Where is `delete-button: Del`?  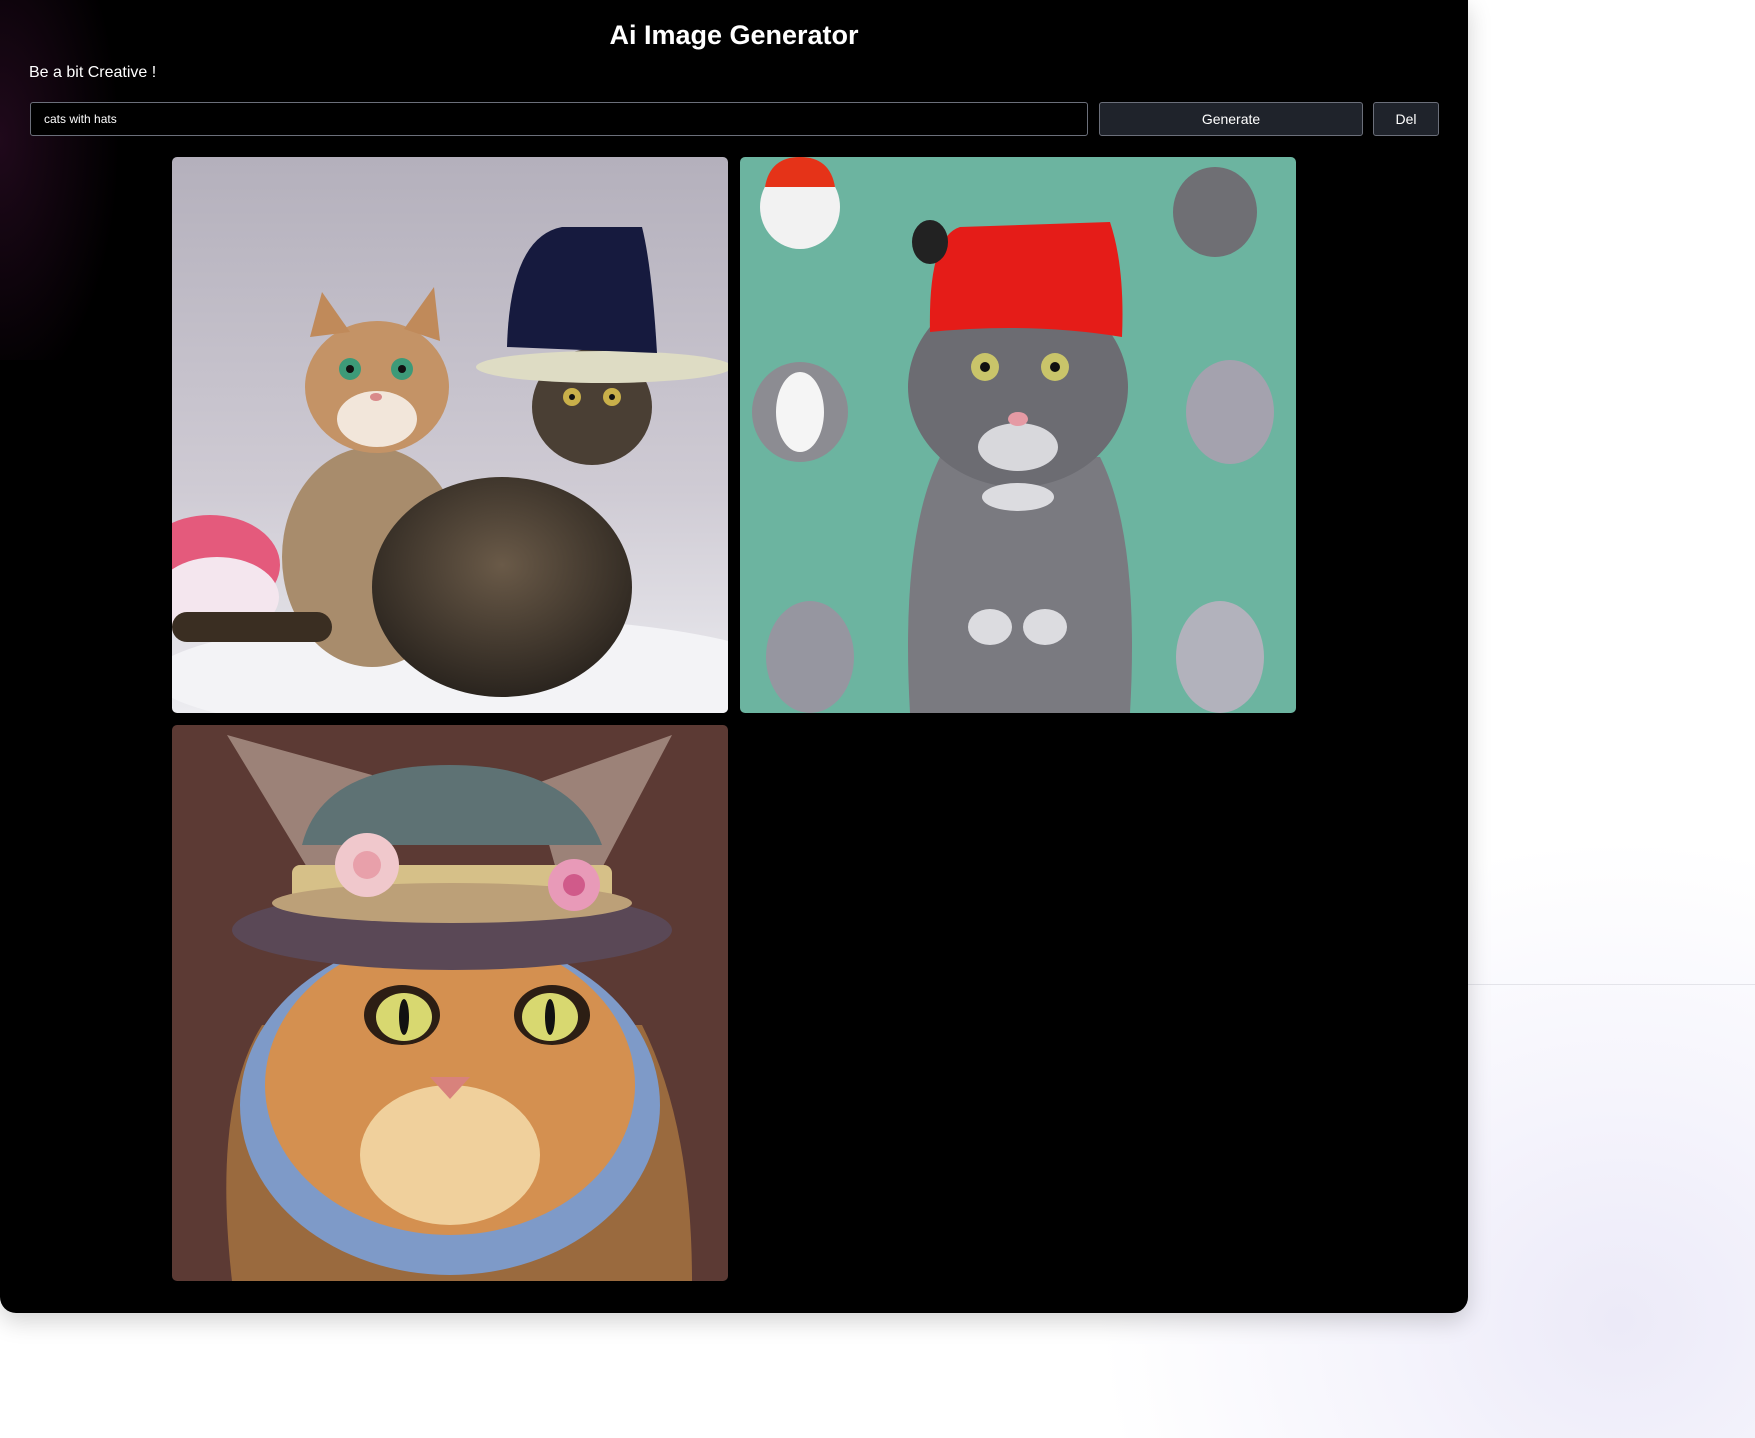 delete-button: Del is located at coordinates (1406, 119).